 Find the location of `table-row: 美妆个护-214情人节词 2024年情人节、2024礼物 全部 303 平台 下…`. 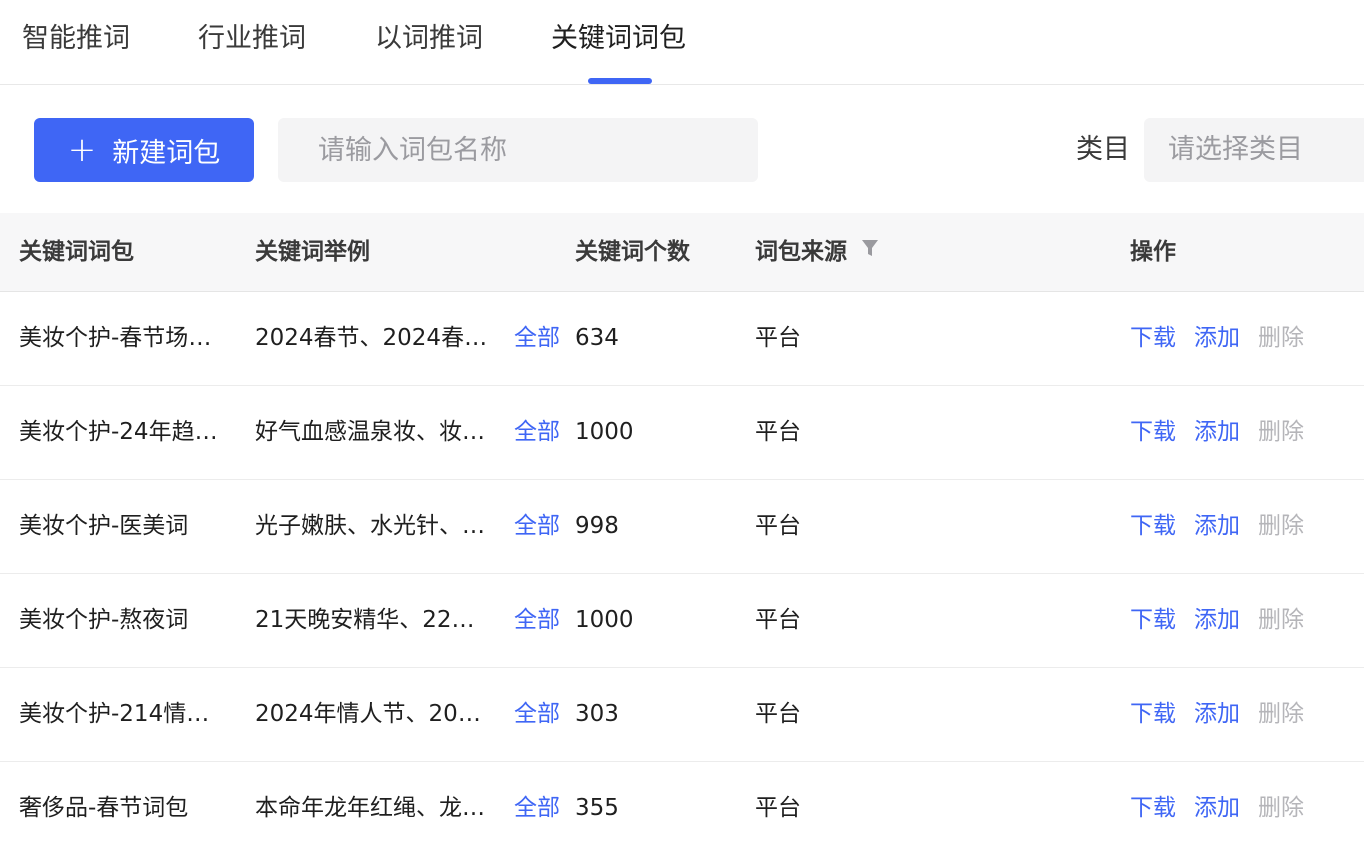

table-row: 美妆个护-214情人节词 2024年情人节、2024礼物 全部 303 平台 下… is located at coordinates (682, 715).